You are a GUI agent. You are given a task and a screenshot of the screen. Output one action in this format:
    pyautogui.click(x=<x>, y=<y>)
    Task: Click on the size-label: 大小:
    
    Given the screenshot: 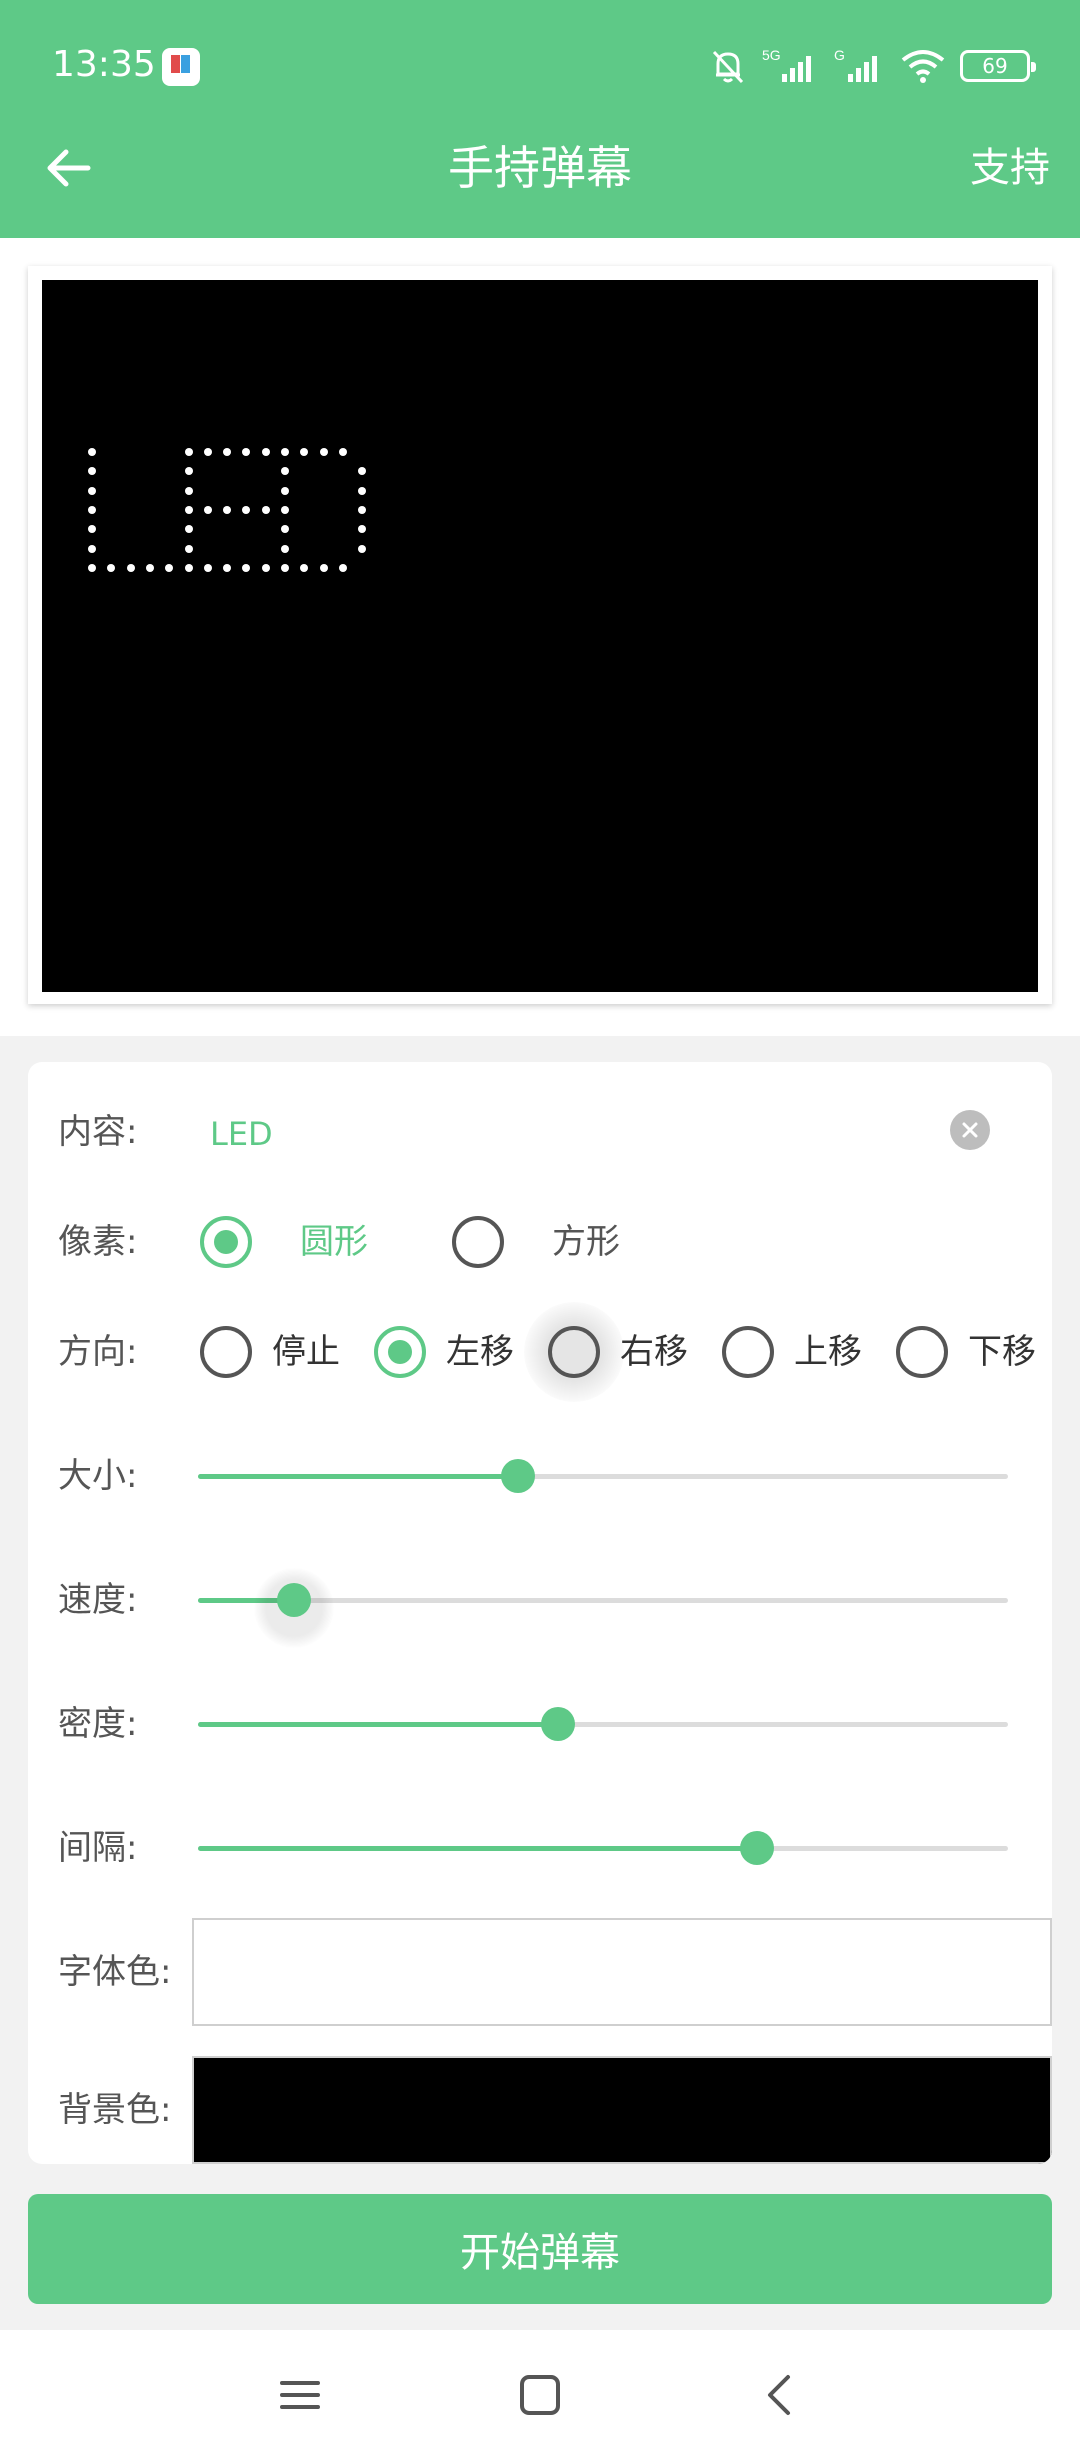 What is the action you would take?
    pyautogui.click(x=98, y=1476)
    